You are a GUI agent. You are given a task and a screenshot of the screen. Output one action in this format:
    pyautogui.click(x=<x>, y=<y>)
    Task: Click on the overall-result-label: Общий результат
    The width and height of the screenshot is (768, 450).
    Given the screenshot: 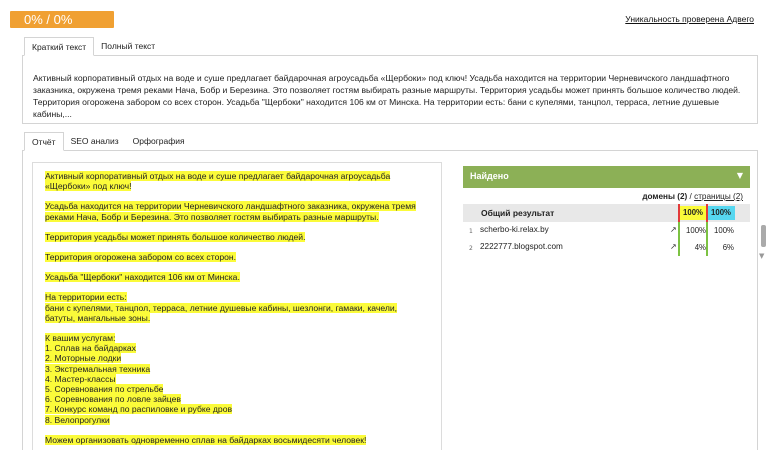 What is the action you would take?
    pyautogui.click(x=518, y=213)
    